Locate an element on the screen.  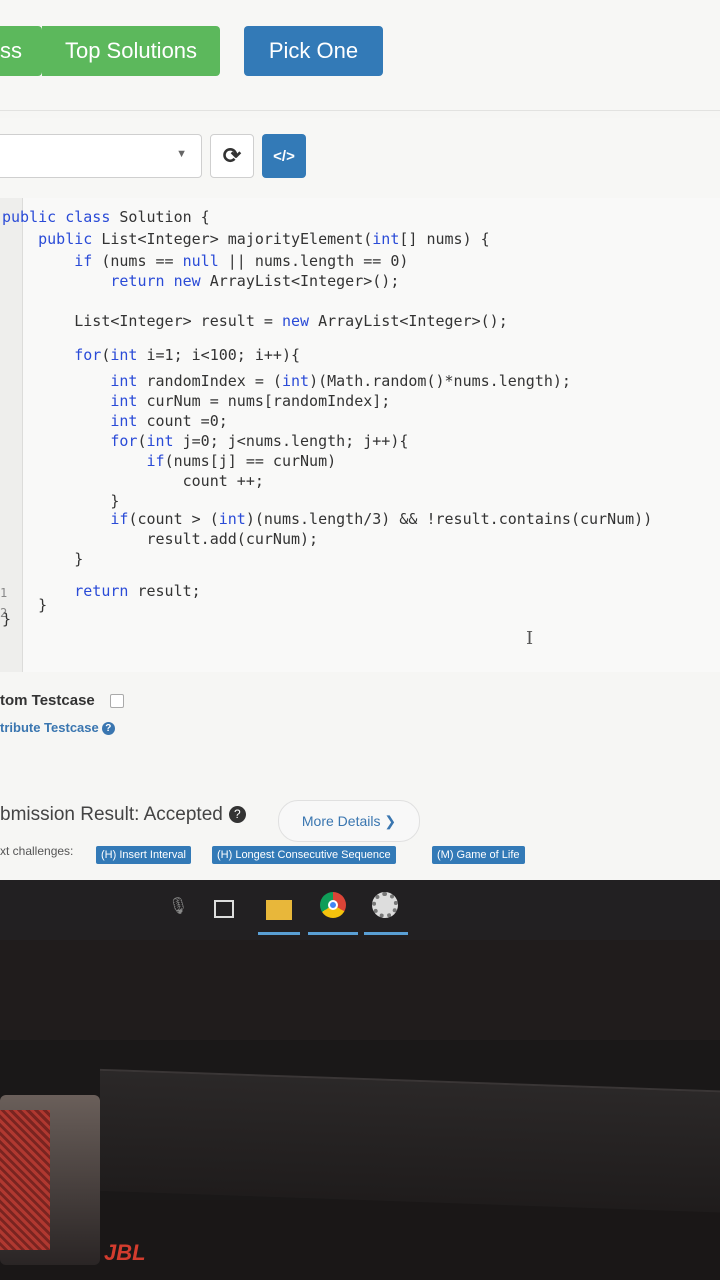
next-challenges-label: xt challenges: is located at coordinates (37, 851).